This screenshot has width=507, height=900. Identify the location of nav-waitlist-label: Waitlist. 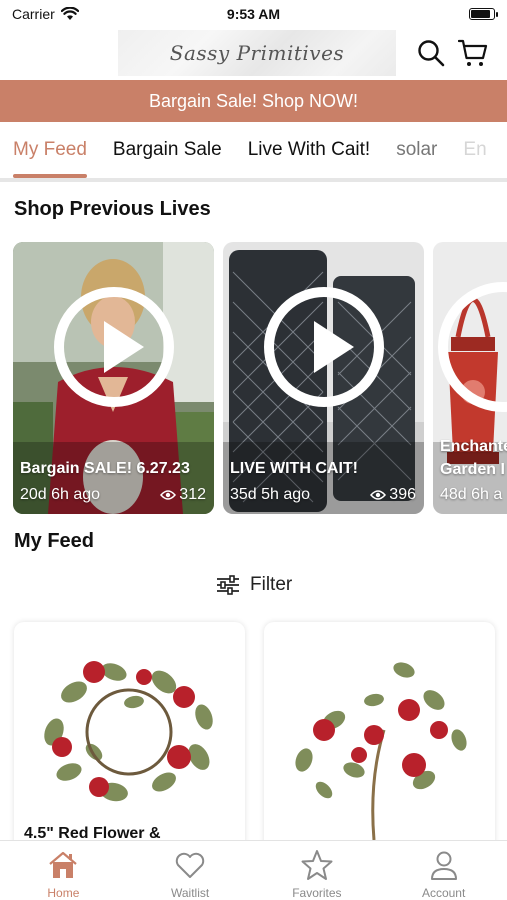
(190, 893).